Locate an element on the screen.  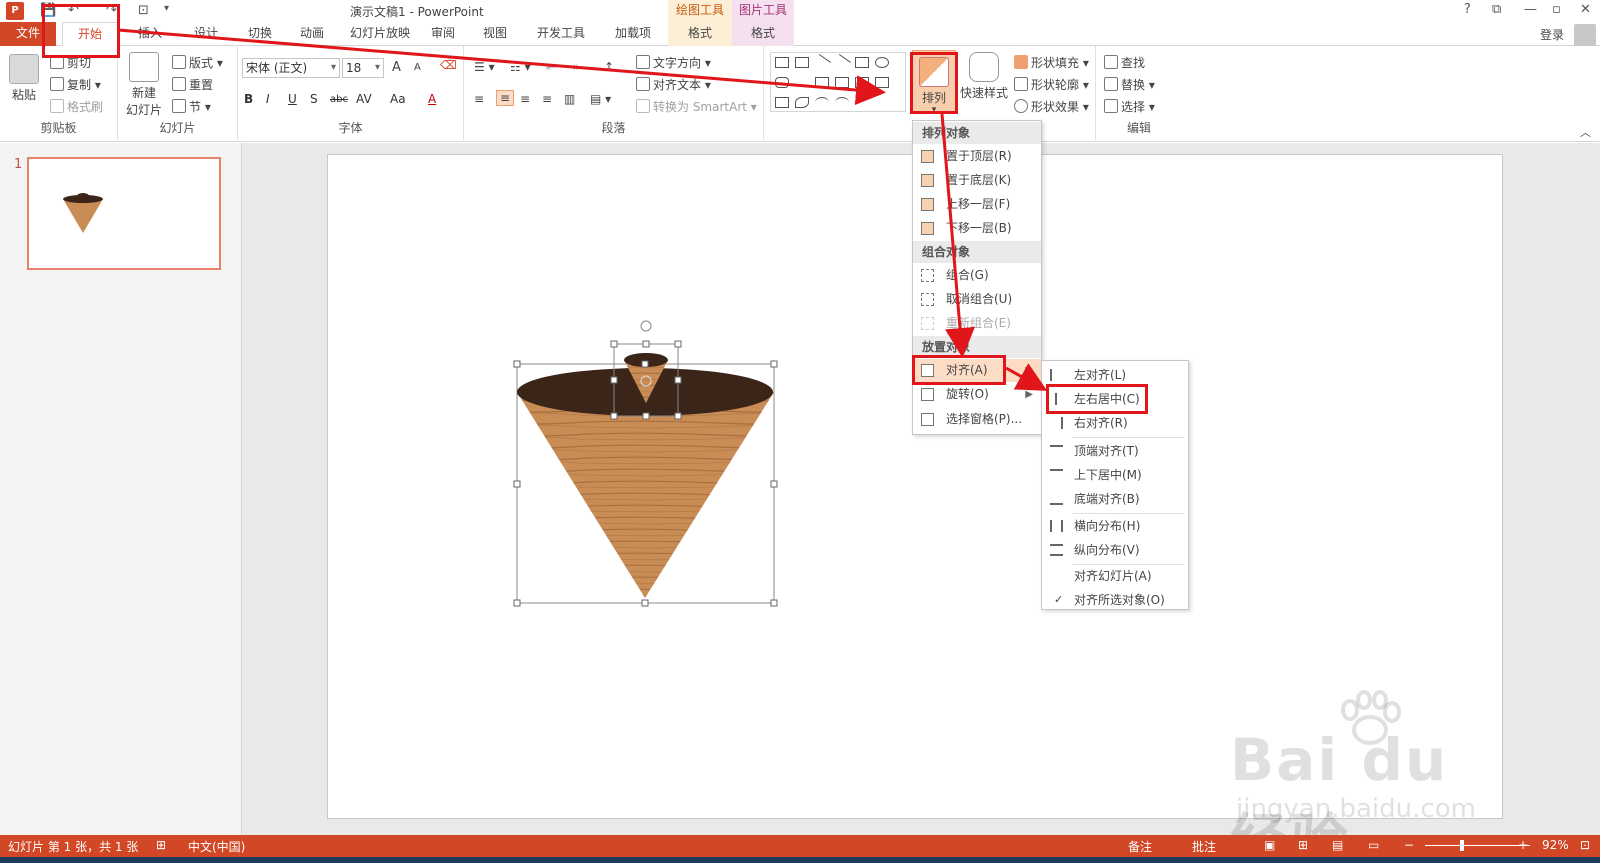
minimize-button: — is located at coordinates (1530, 9).